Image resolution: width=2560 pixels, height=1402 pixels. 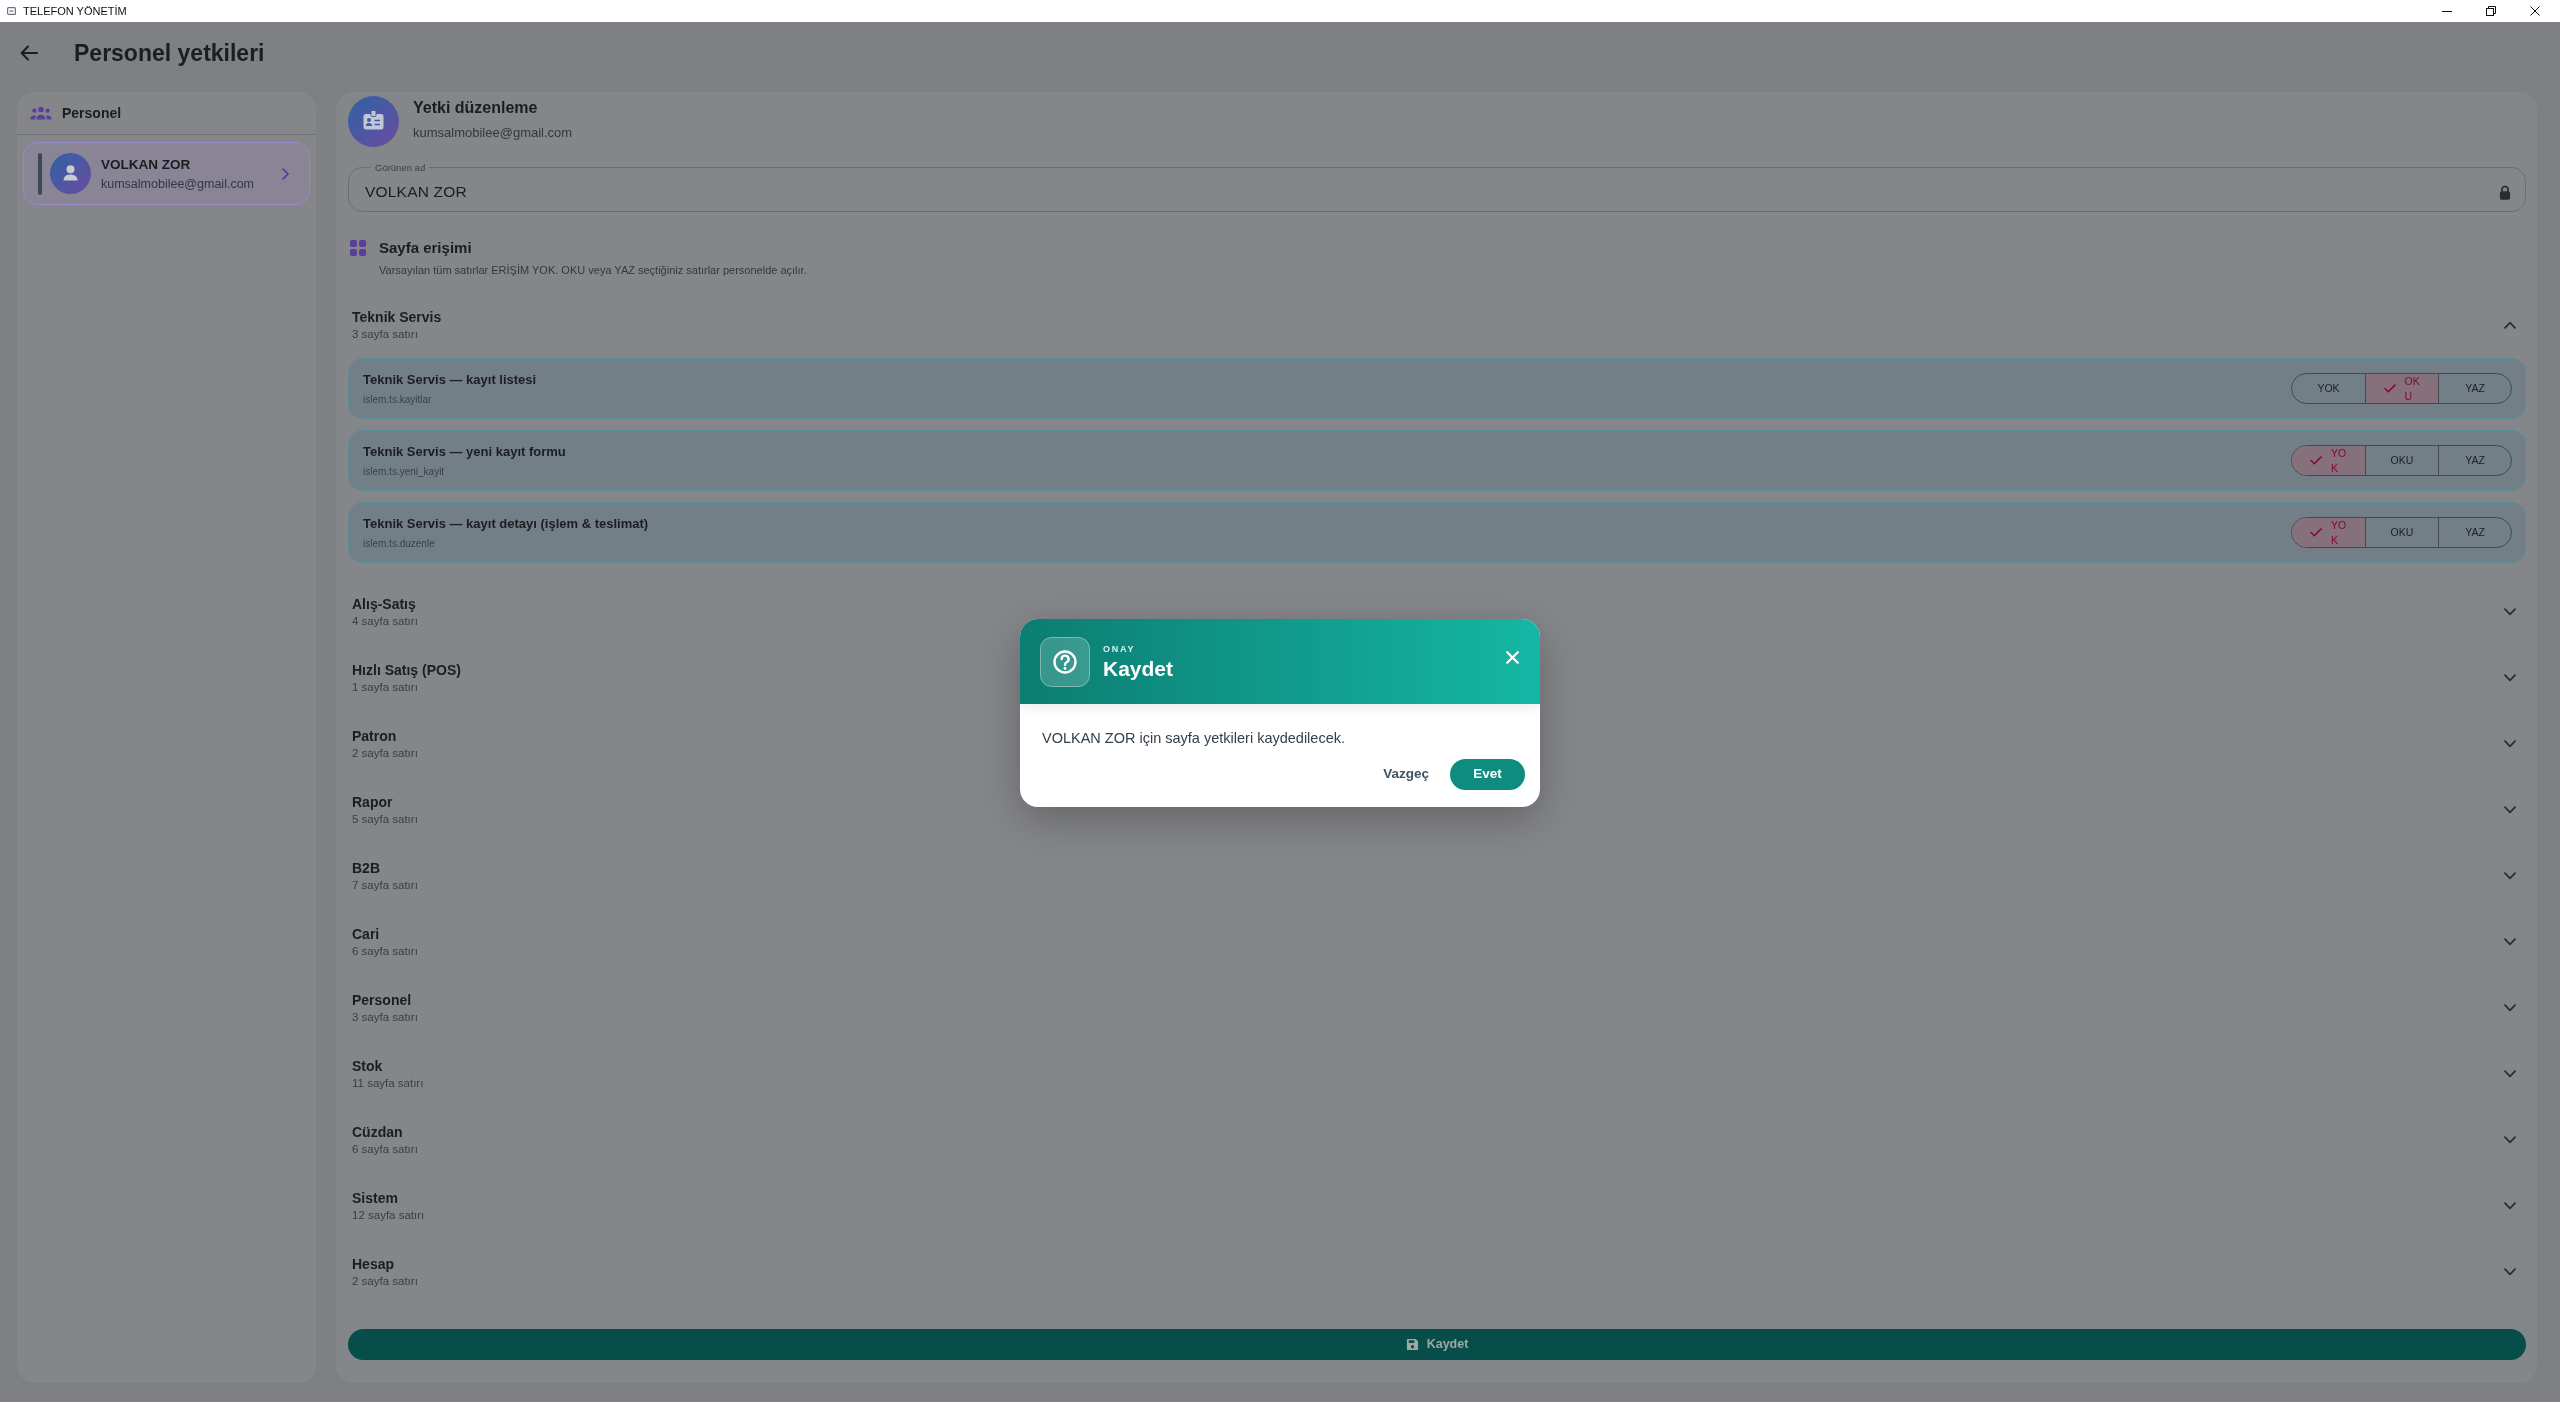 I want to click on permission-title: Teknik Servis — kayıt detayı (işlem & teslimat), so click(x=506, y=524).